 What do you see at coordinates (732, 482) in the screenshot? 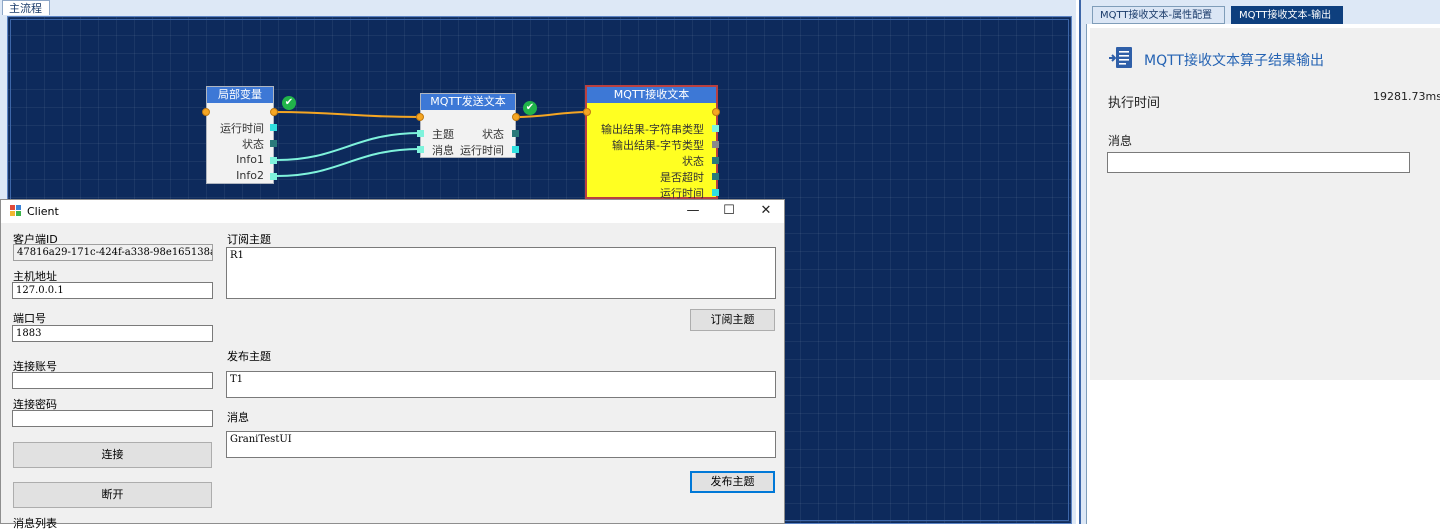
I see `publish-button: 发布主题` at bounding box center [732, 482].